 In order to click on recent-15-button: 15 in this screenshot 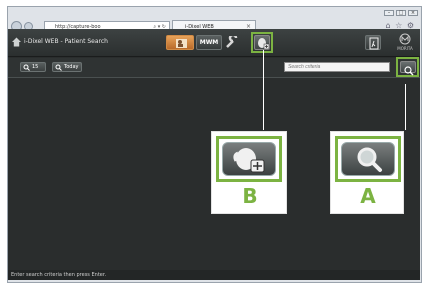, I will do `click(33, 67)`.